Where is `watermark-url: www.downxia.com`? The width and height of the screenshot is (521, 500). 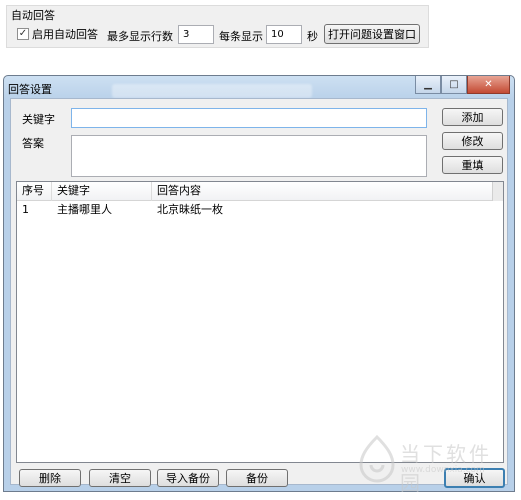 watermark-url: www.downxia.com is located at coordinates (443, 470).